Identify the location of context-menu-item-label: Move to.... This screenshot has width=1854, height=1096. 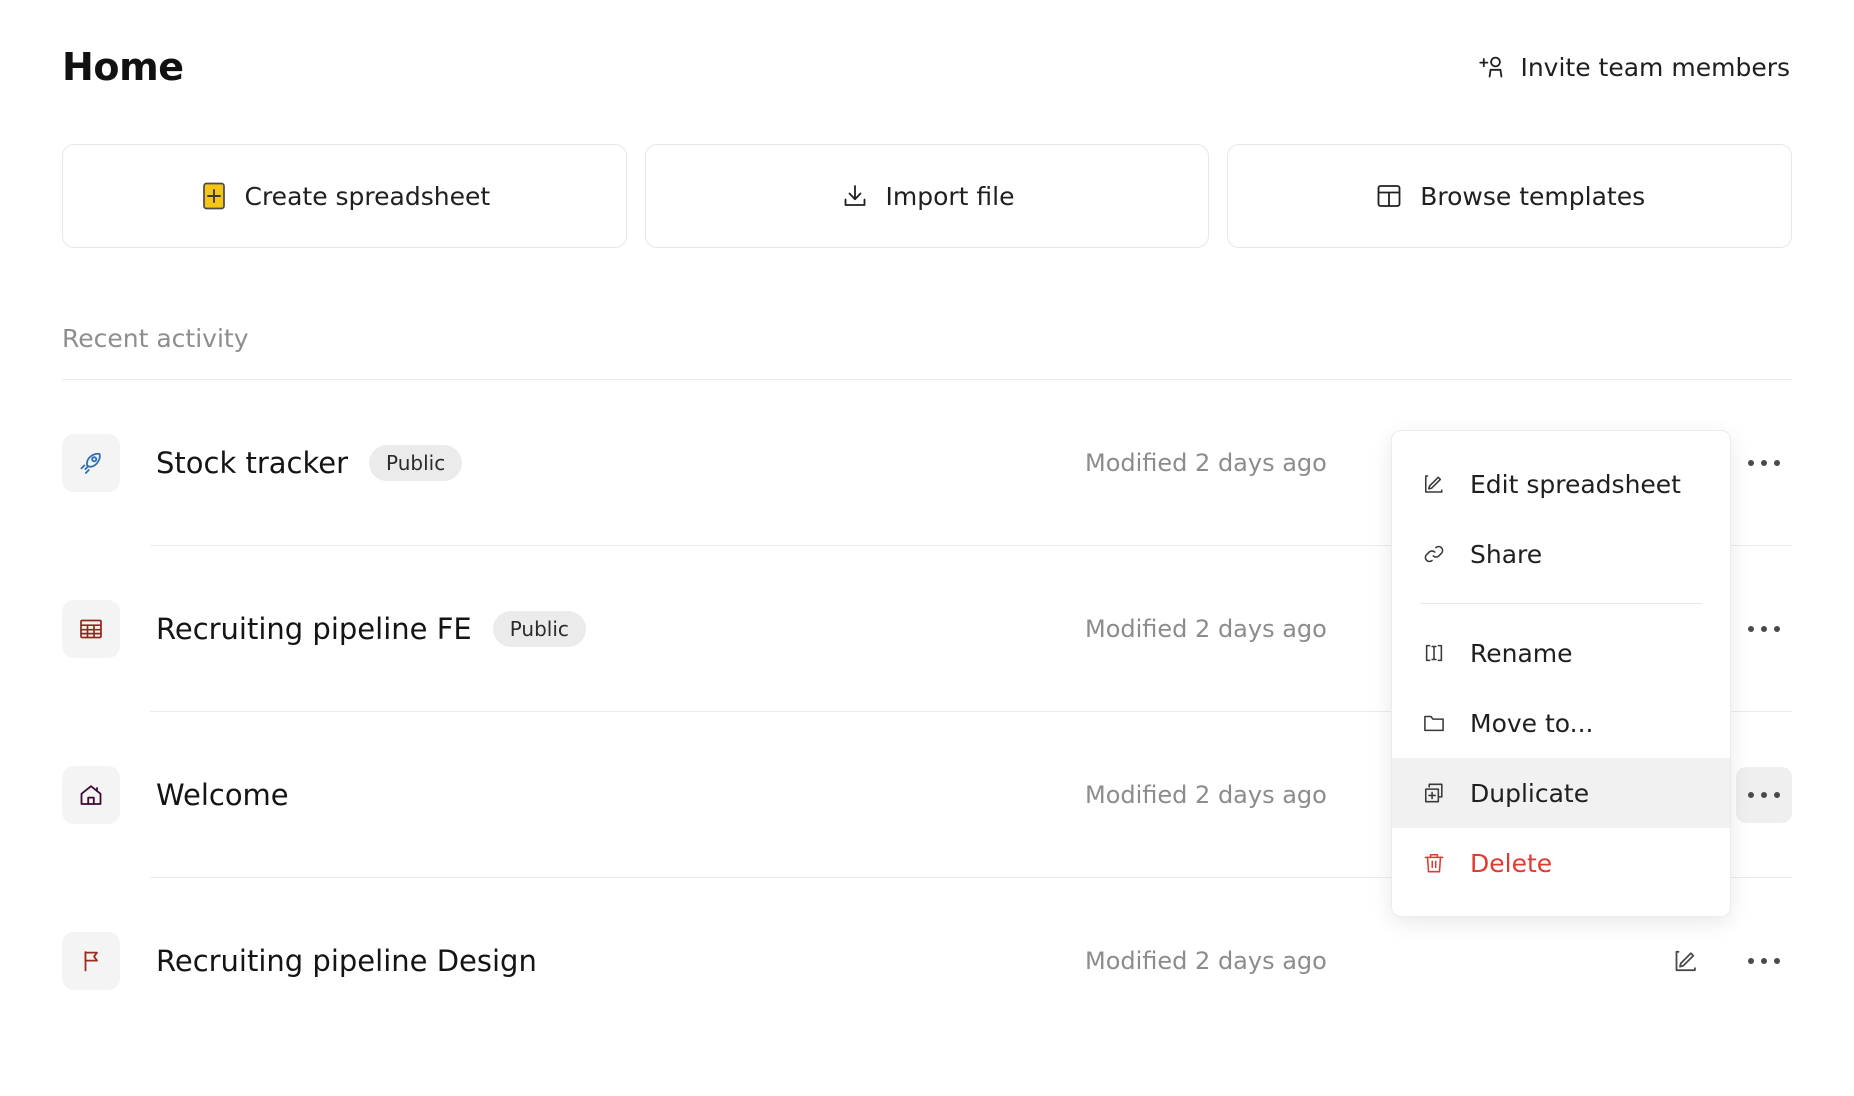
(1532, 723).